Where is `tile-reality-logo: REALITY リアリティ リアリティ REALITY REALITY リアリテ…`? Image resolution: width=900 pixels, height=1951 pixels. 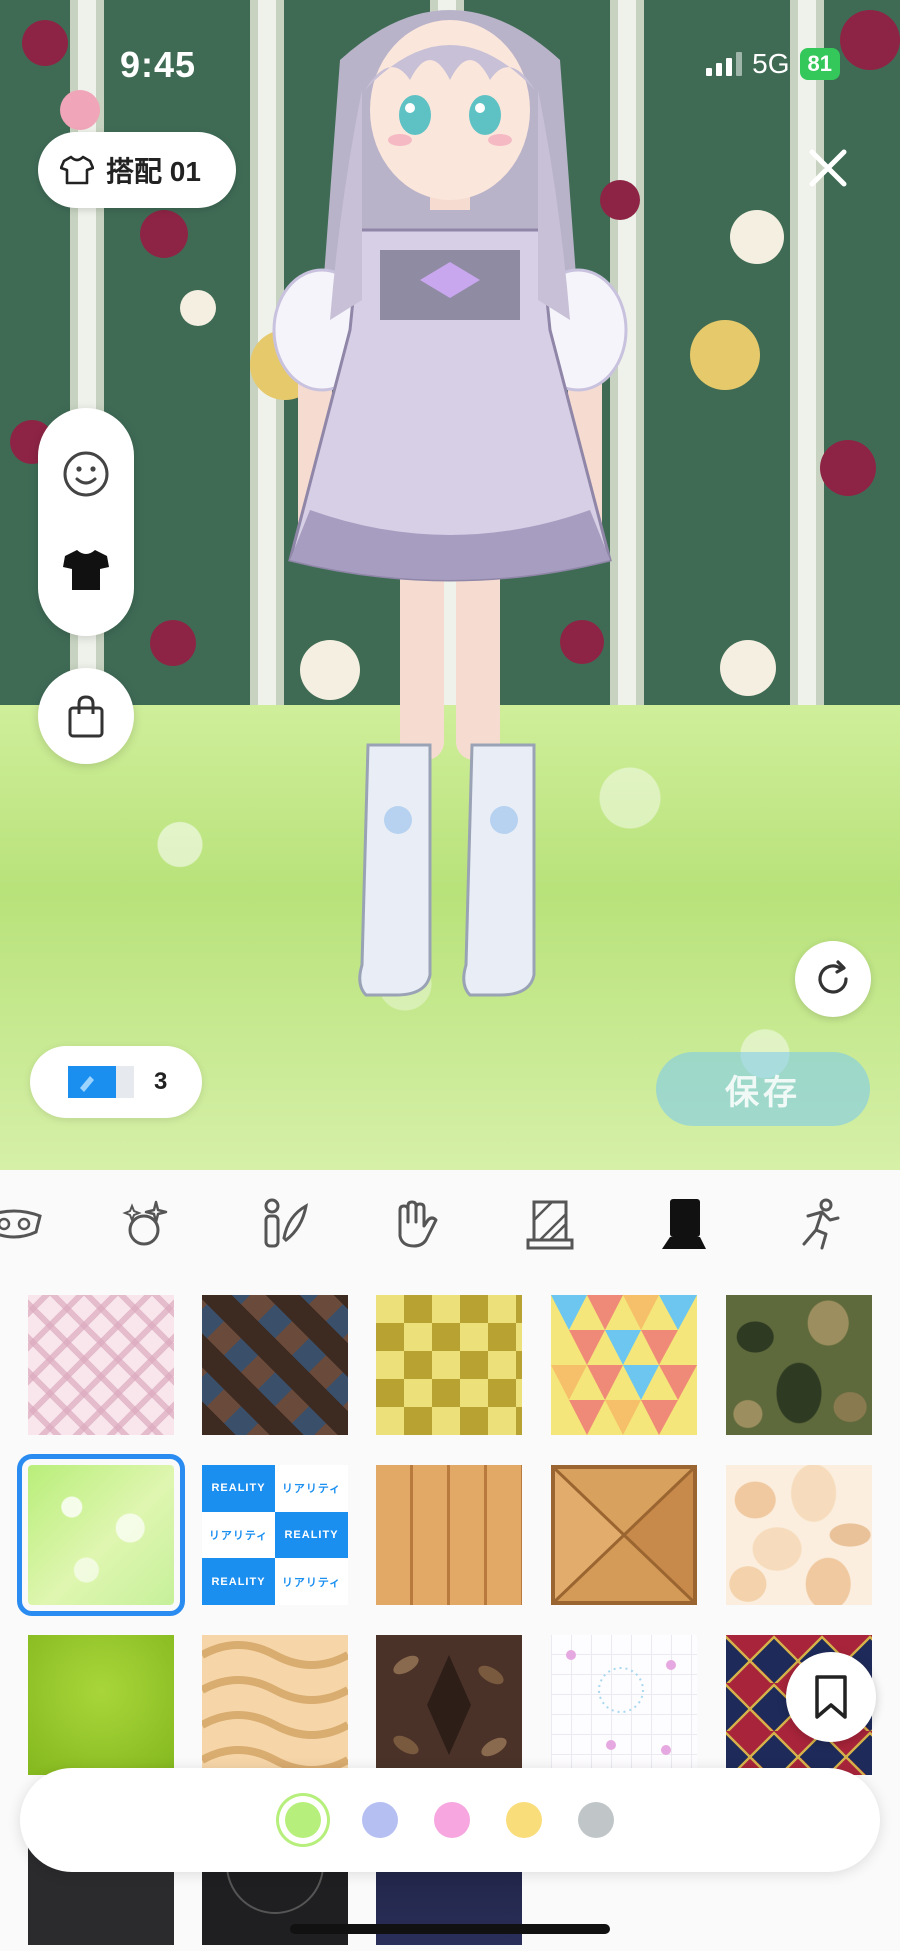
tile-reality-logo: REALITY リアリティ リアリティ REALITY REALITY リアリテ… is located at coordinates (275, 1535).